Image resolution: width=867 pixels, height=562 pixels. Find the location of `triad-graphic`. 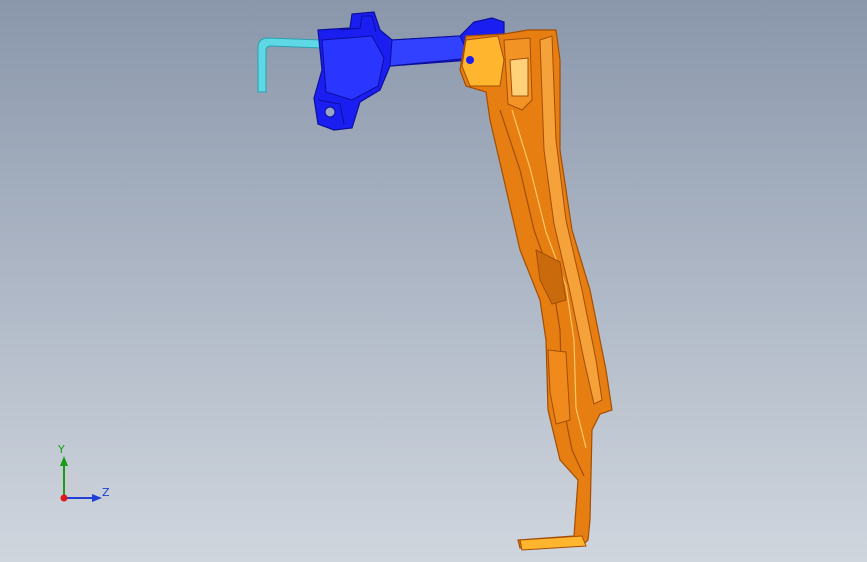

triad-graphic is located at coordinates (81, 479).